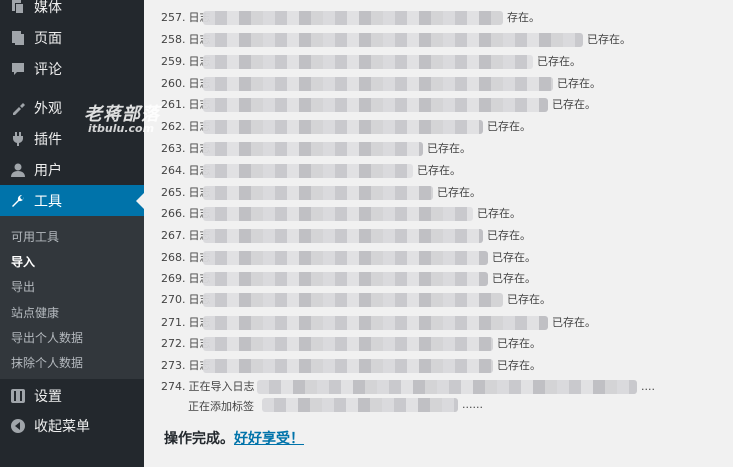  What do you see at coordinates (48, 109) in the screenshot?
I see `menu-appearance-label: 外观` at bounding box center [48, 109].